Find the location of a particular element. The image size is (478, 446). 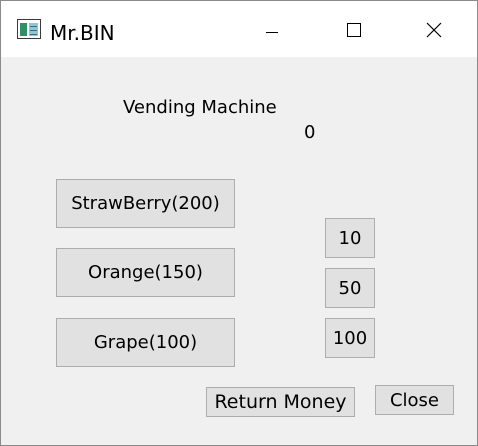

icon-left-pane is located at coordinates (23, 29).